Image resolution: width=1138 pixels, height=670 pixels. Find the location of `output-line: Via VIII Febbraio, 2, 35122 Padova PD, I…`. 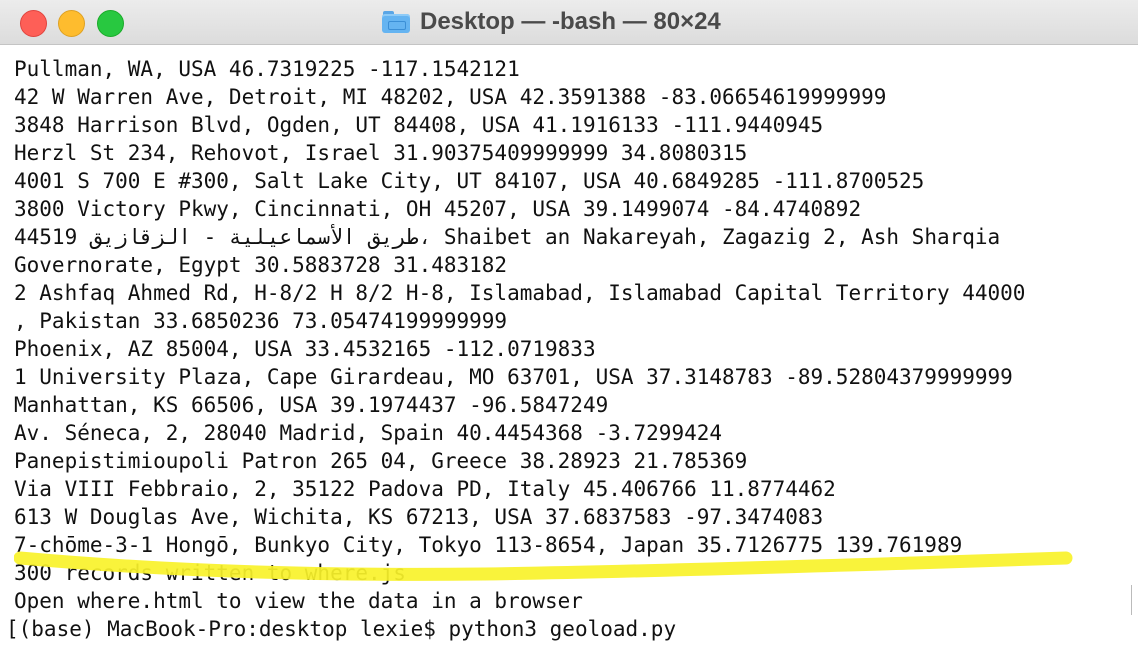

output-line: Via VIII Febbraio, 2, 35122 Padova PD, I… is located at coordinates (425, 489).